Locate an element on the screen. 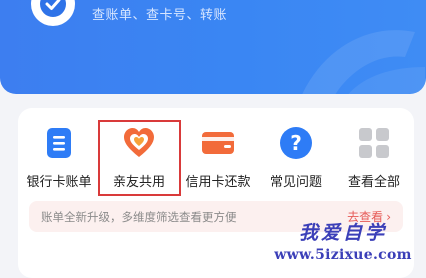 The width and height of the screenshot is (426, 278). grid-icon is located at coordinates (374, 143).